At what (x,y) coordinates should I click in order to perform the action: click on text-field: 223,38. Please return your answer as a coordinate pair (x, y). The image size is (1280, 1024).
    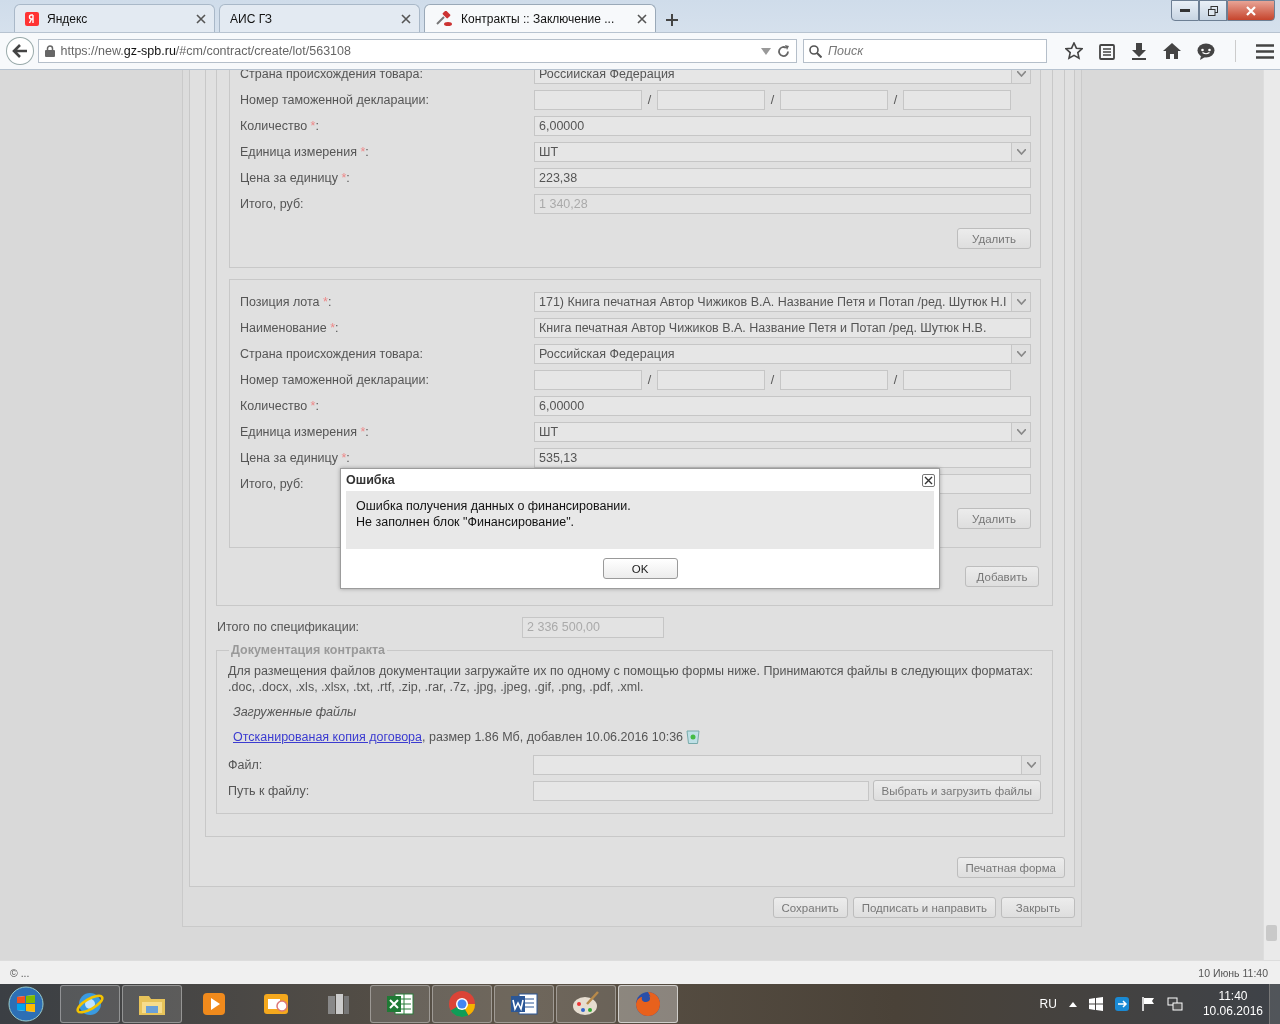
    Looking at the image, I should click on (782, 178).